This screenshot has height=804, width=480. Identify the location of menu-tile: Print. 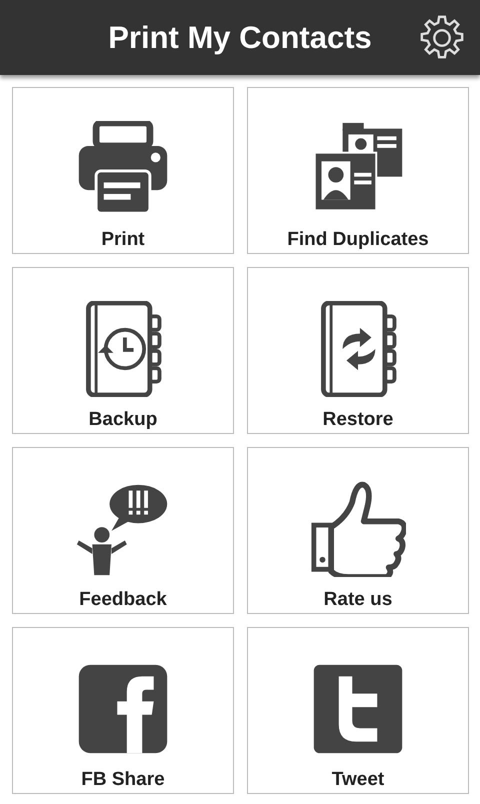
(123, 170).